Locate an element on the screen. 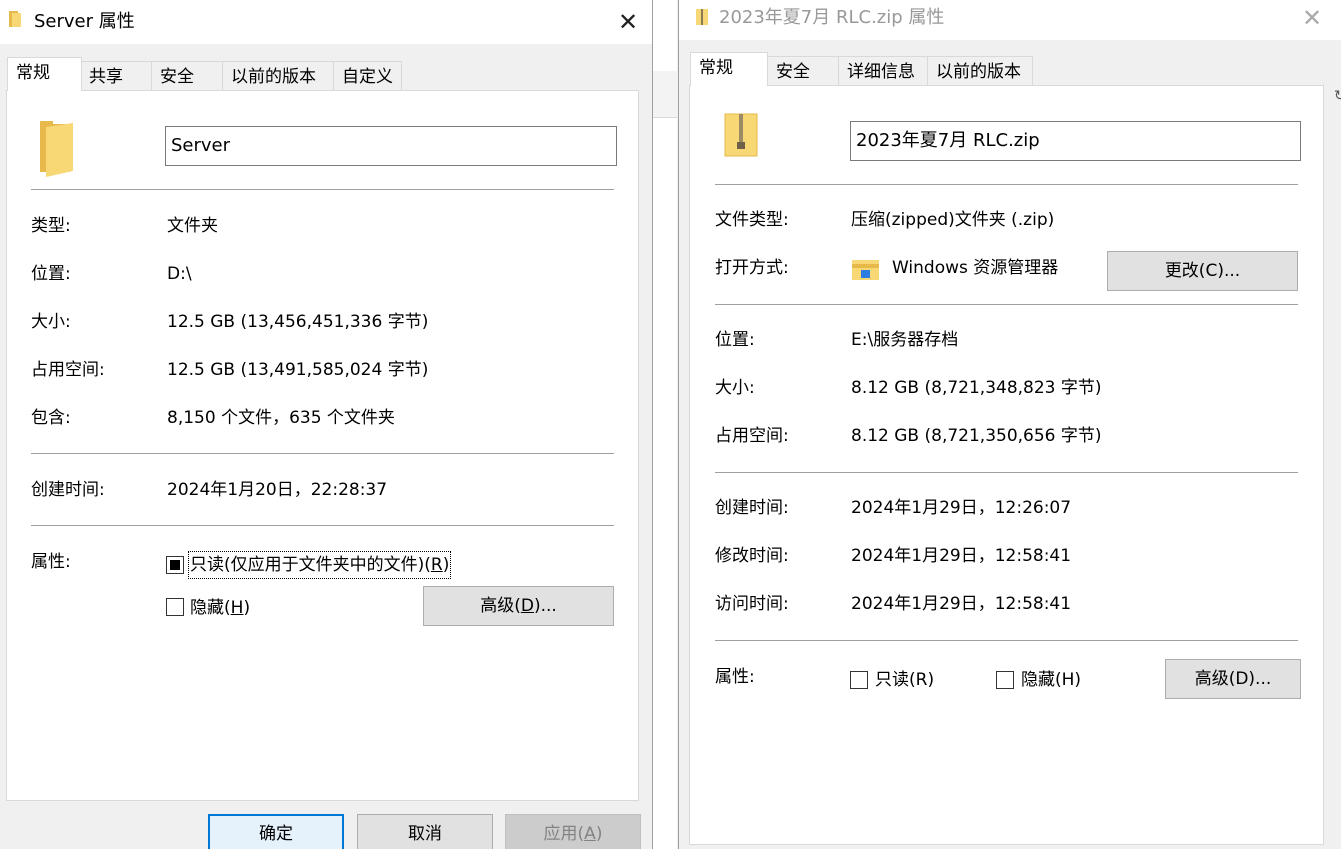 The width and height of the screenshot is (1341, 849). title-bar: 2023年夏7月 RLC.zip 属性 ✕ is located at coordinates (1010, 20).